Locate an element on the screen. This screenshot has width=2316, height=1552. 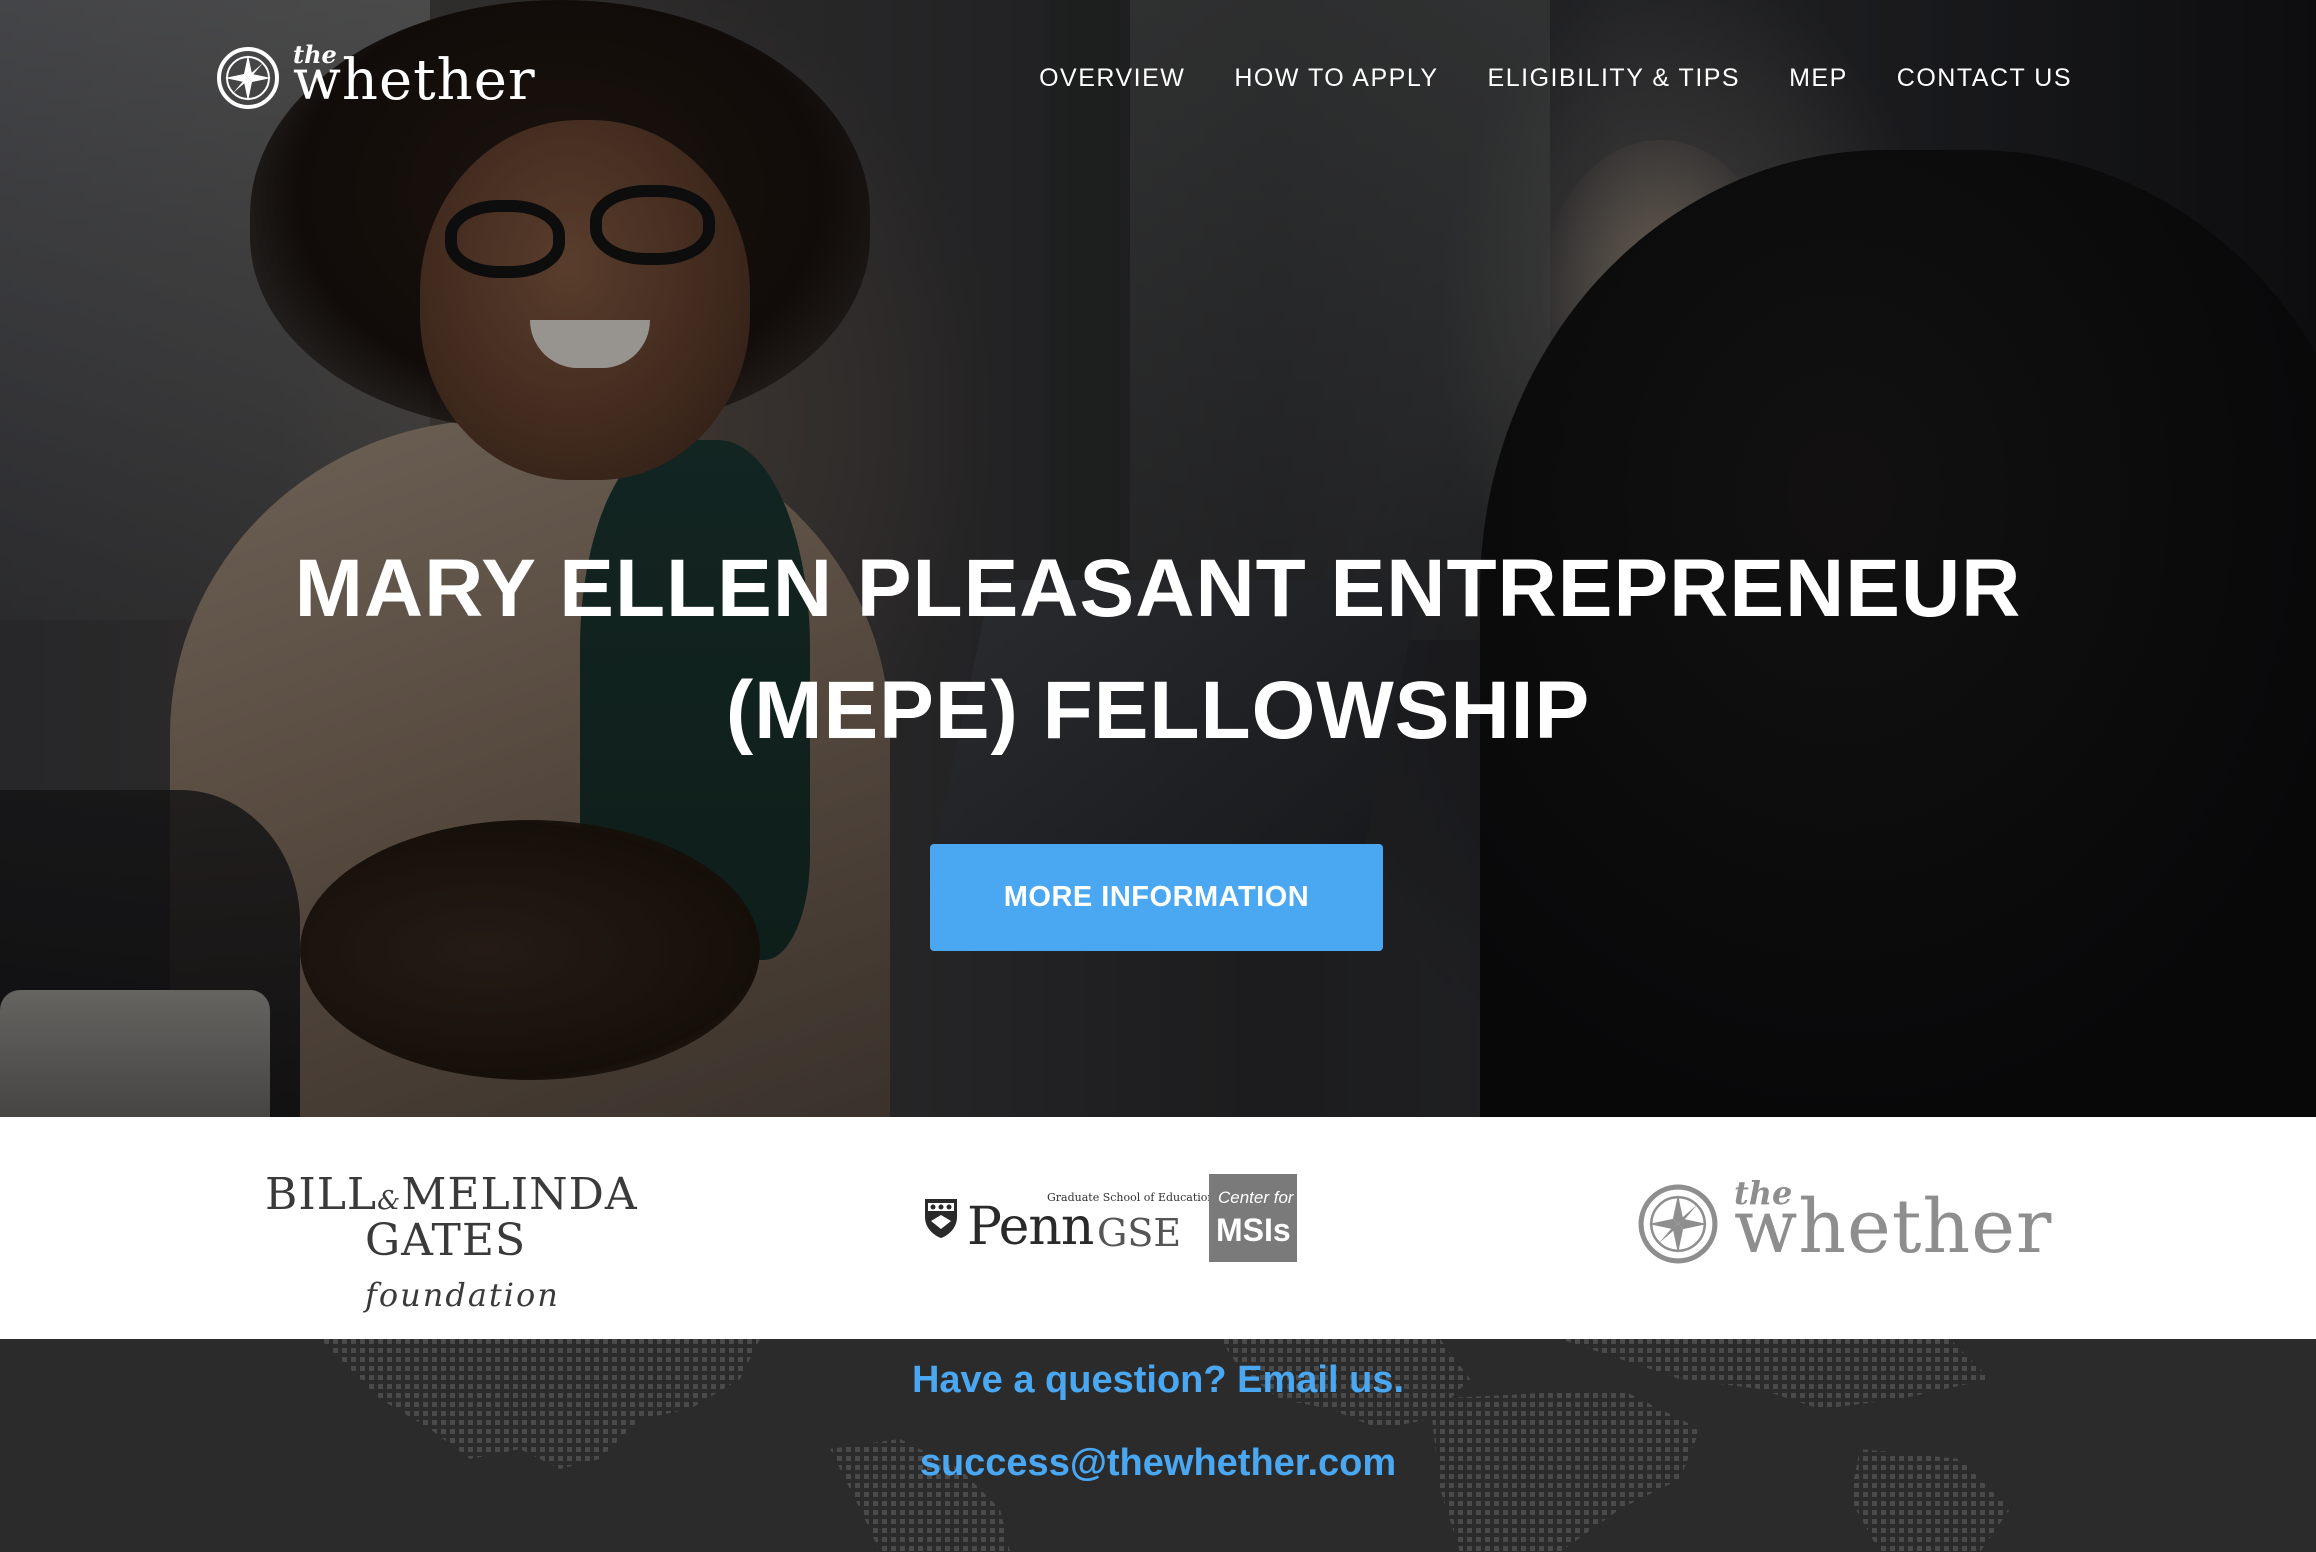
gates-gates: GATES is located at coordinates (446, 1240).